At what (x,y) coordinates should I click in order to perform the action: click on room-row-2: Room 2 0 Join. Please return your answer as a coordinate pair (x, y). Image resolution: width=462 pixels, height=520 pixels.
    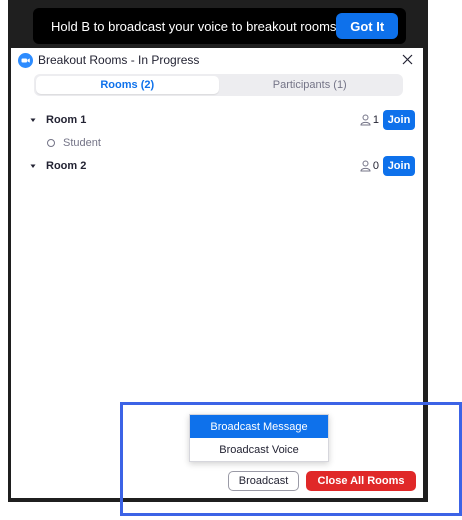
    Looking at the image, I should click on (217, 165).